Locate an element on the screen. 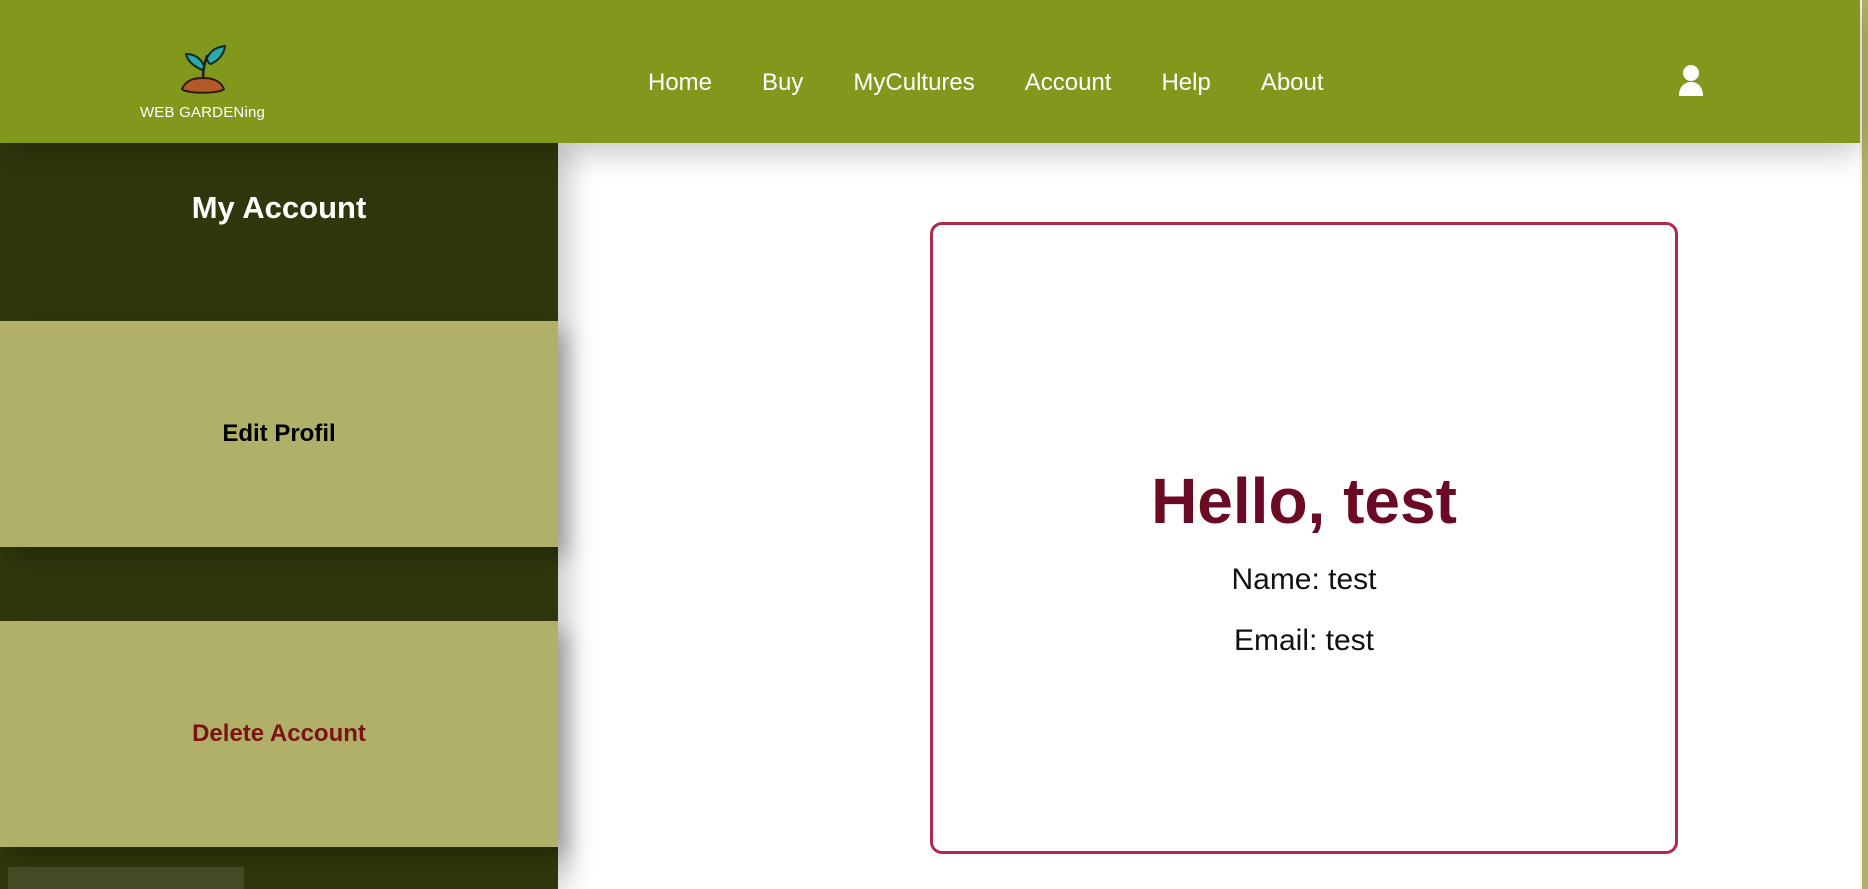 The width and height of the screenshot is (1868, 889). delete-account-label: Delete Account is located at coordinates (279, 733).